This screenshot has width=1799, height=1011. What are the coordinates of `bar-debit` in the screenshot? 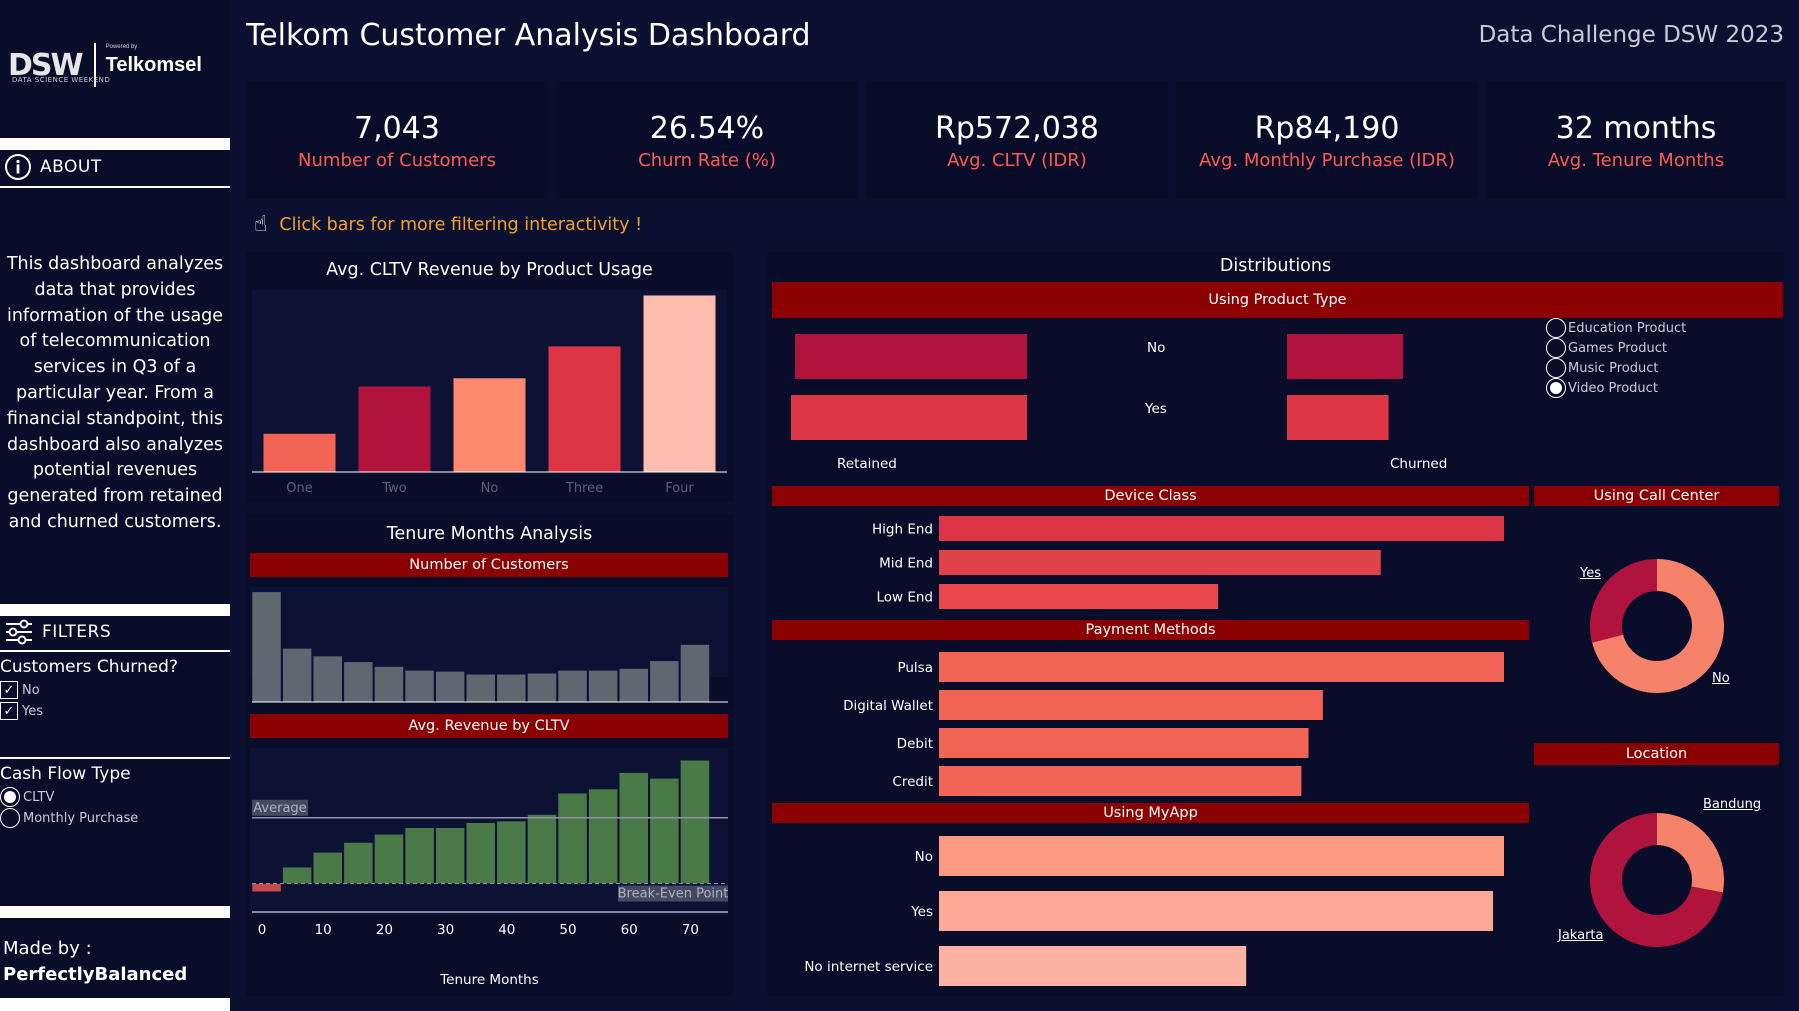 It's located at (1124, 743).